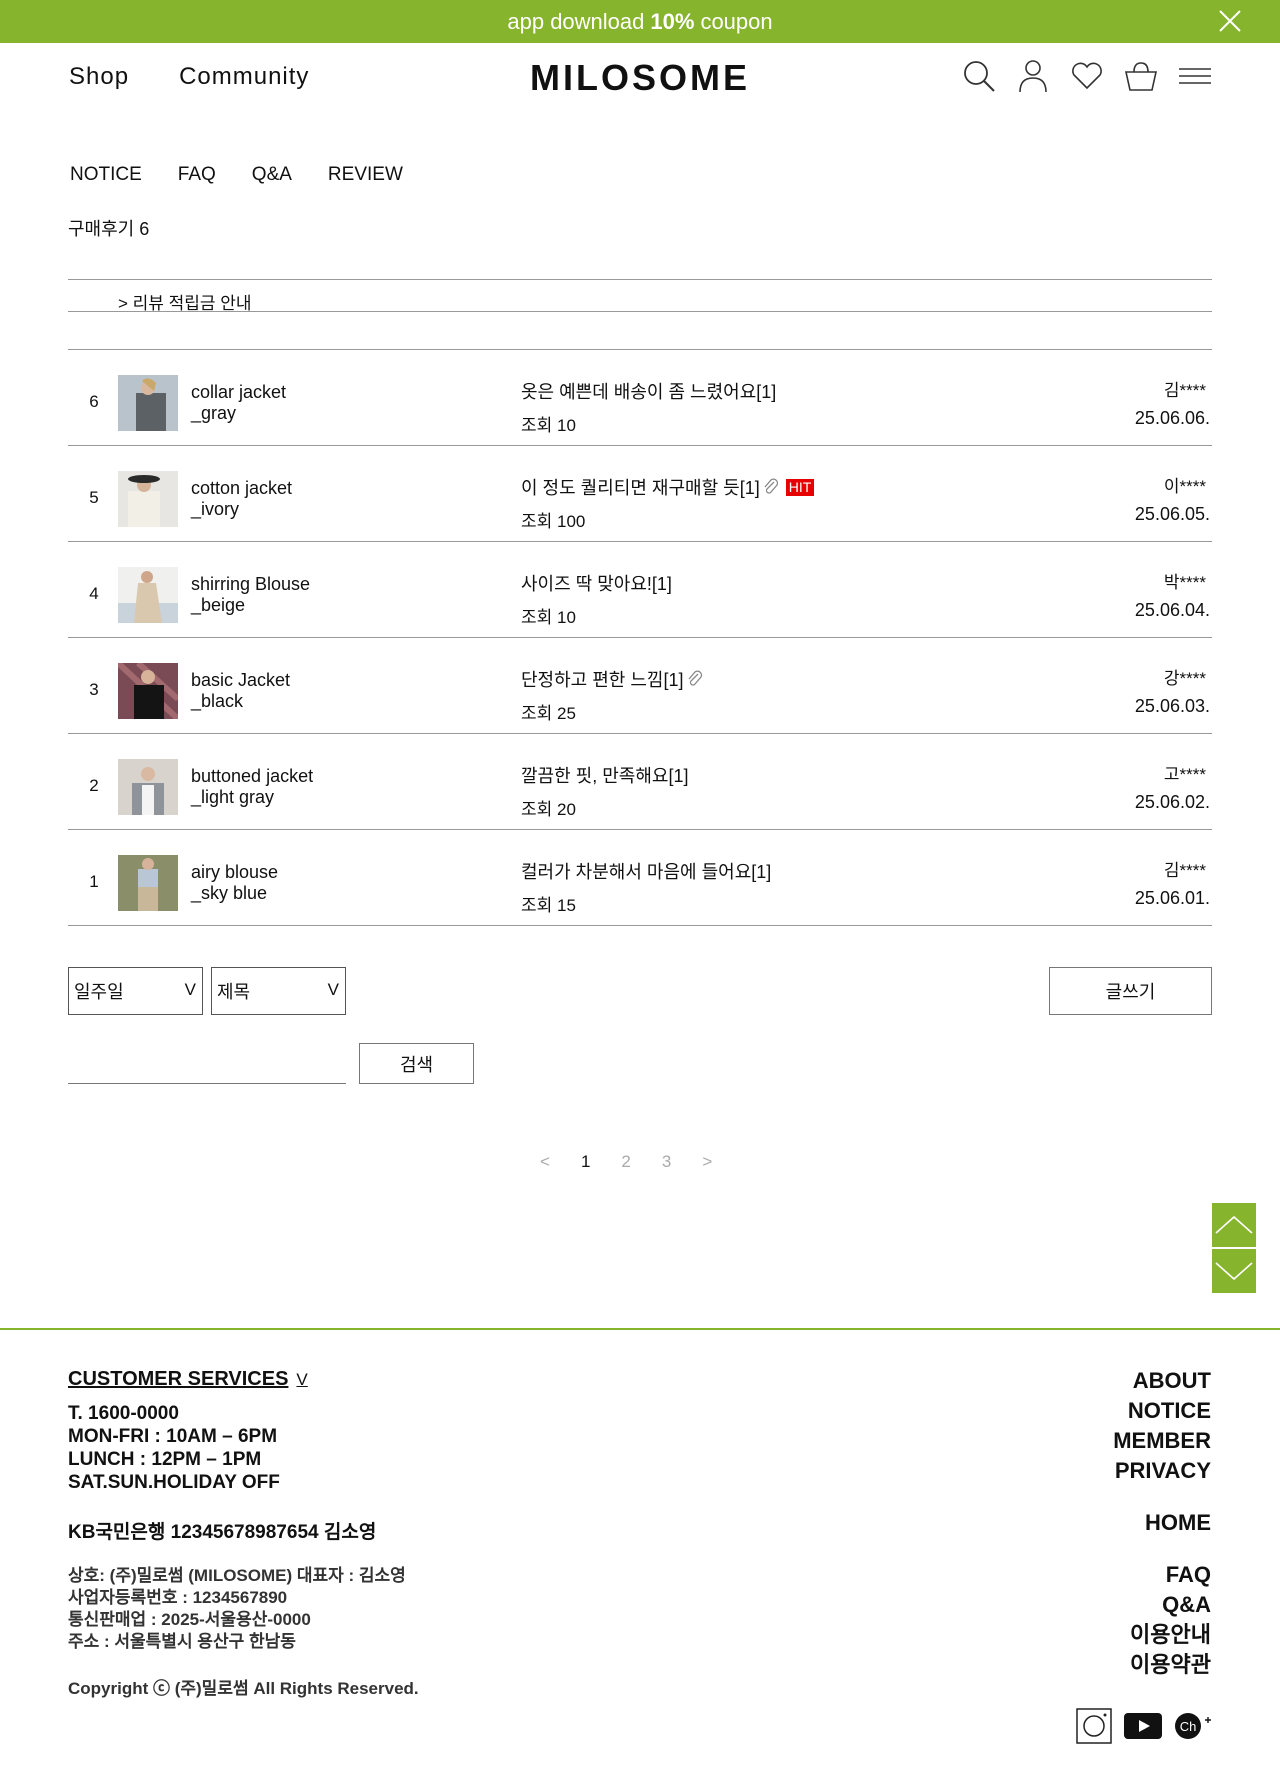  Describe the element at coordinates (236, 175) in the screenshot. I see `board-tabs: NOTICE FAQ Q&A REVIEW` at that location.